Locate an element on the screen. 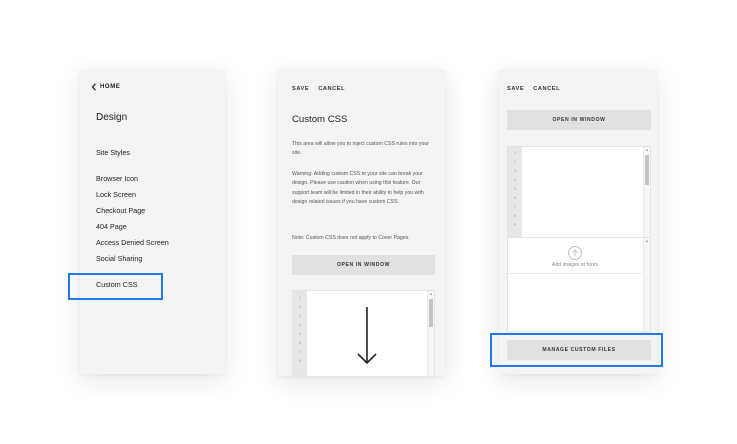 Image resolution: width=737 pixels, height=444 pixels. css-code-editor: 1 2 3 4 5 6 7 8 ▴ is located at coordinates (363, 333).